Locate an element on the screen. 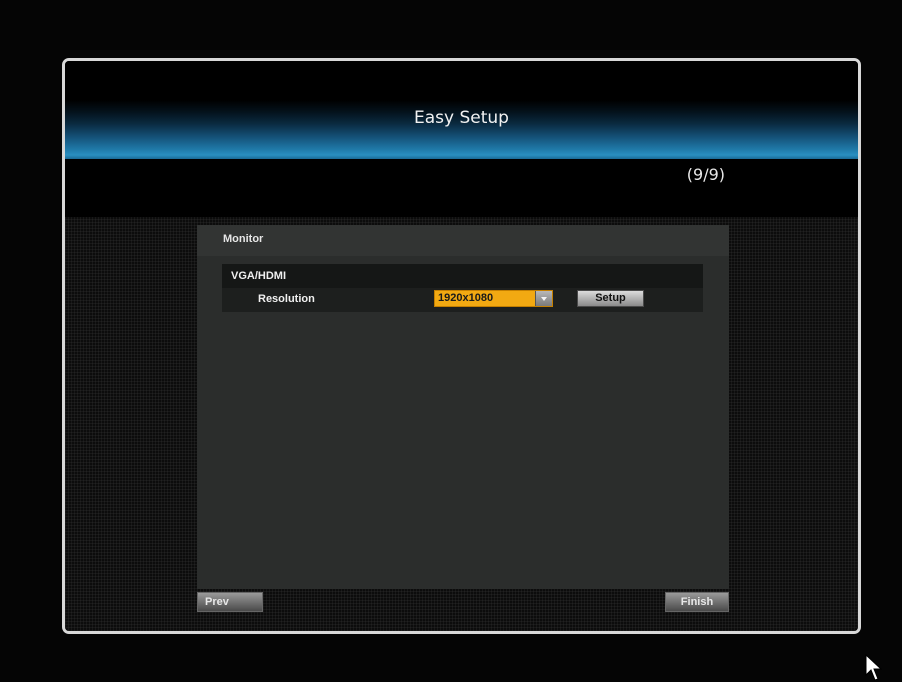 The width and height of the screenshot is (902, 682). finish-button: Finish is located at coordinates (697, 602).